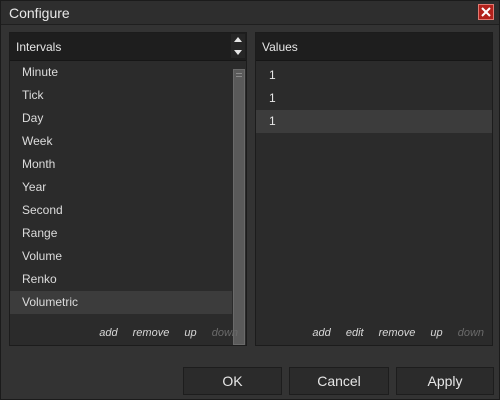 The image size is (500, 400). I want to click on list-item: Year, so click(121, 187).